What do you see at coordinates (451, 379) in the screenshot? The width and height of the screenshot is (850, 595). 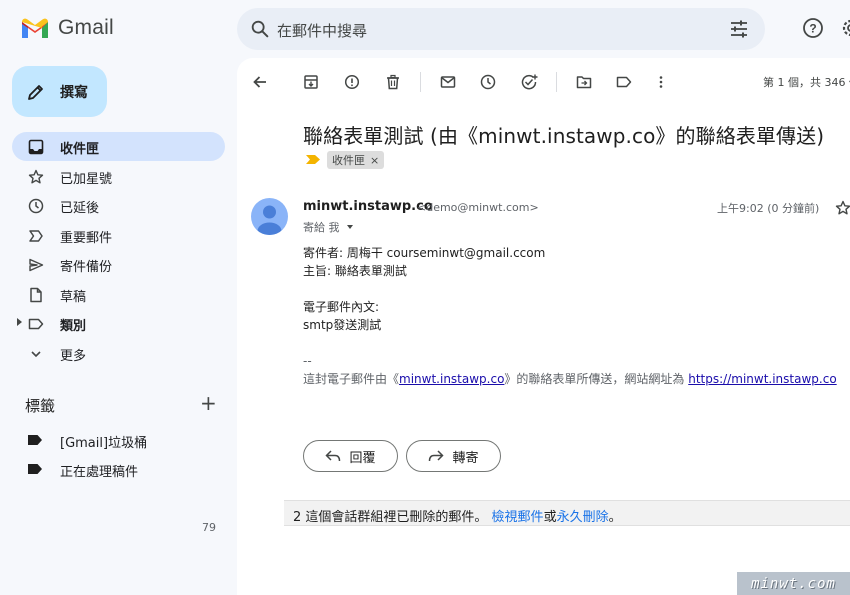 I see `site-name-link: minwt.instawp.co` at bounding box center [451, 379].